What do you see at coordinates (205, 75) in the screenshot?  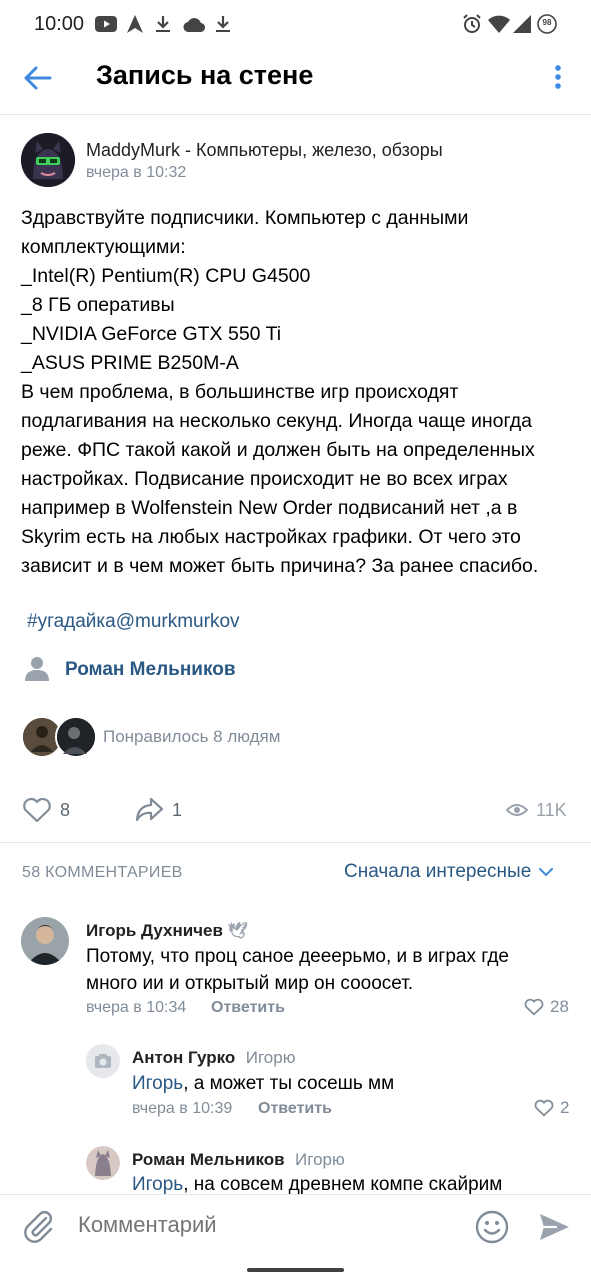 I see `page-title: Запись на стене` at bounding box center [205, 75].